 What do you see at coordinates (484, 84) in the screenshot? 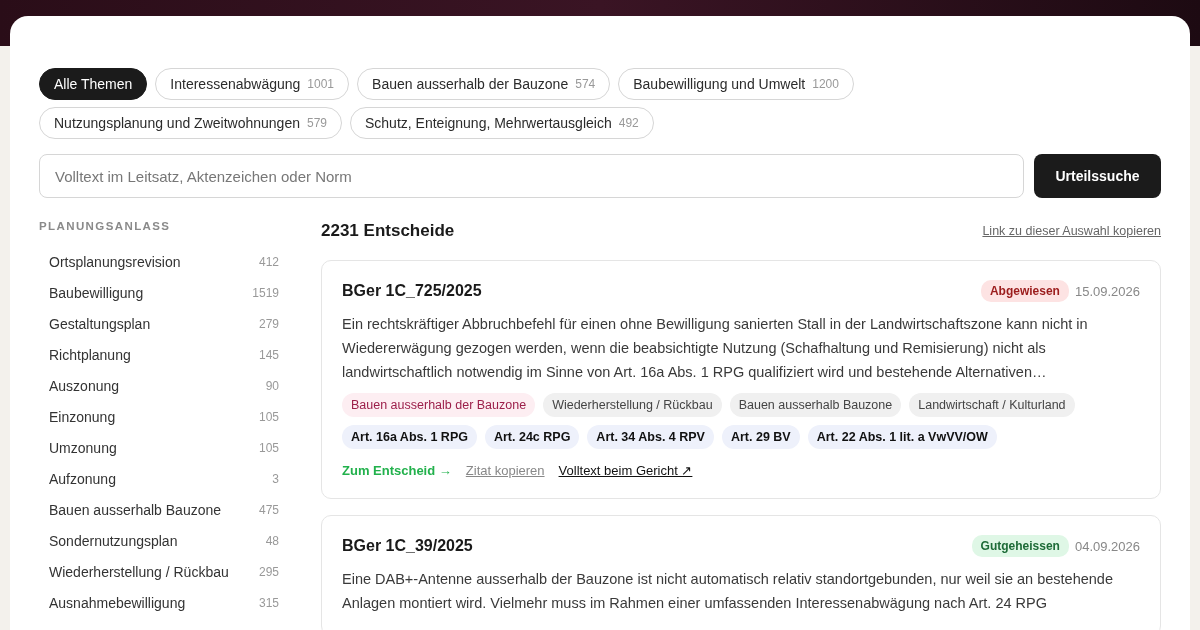
I see `topic-chip: Bauen ausserhalb der Bauzone 574` at bounding box center [484, 84].